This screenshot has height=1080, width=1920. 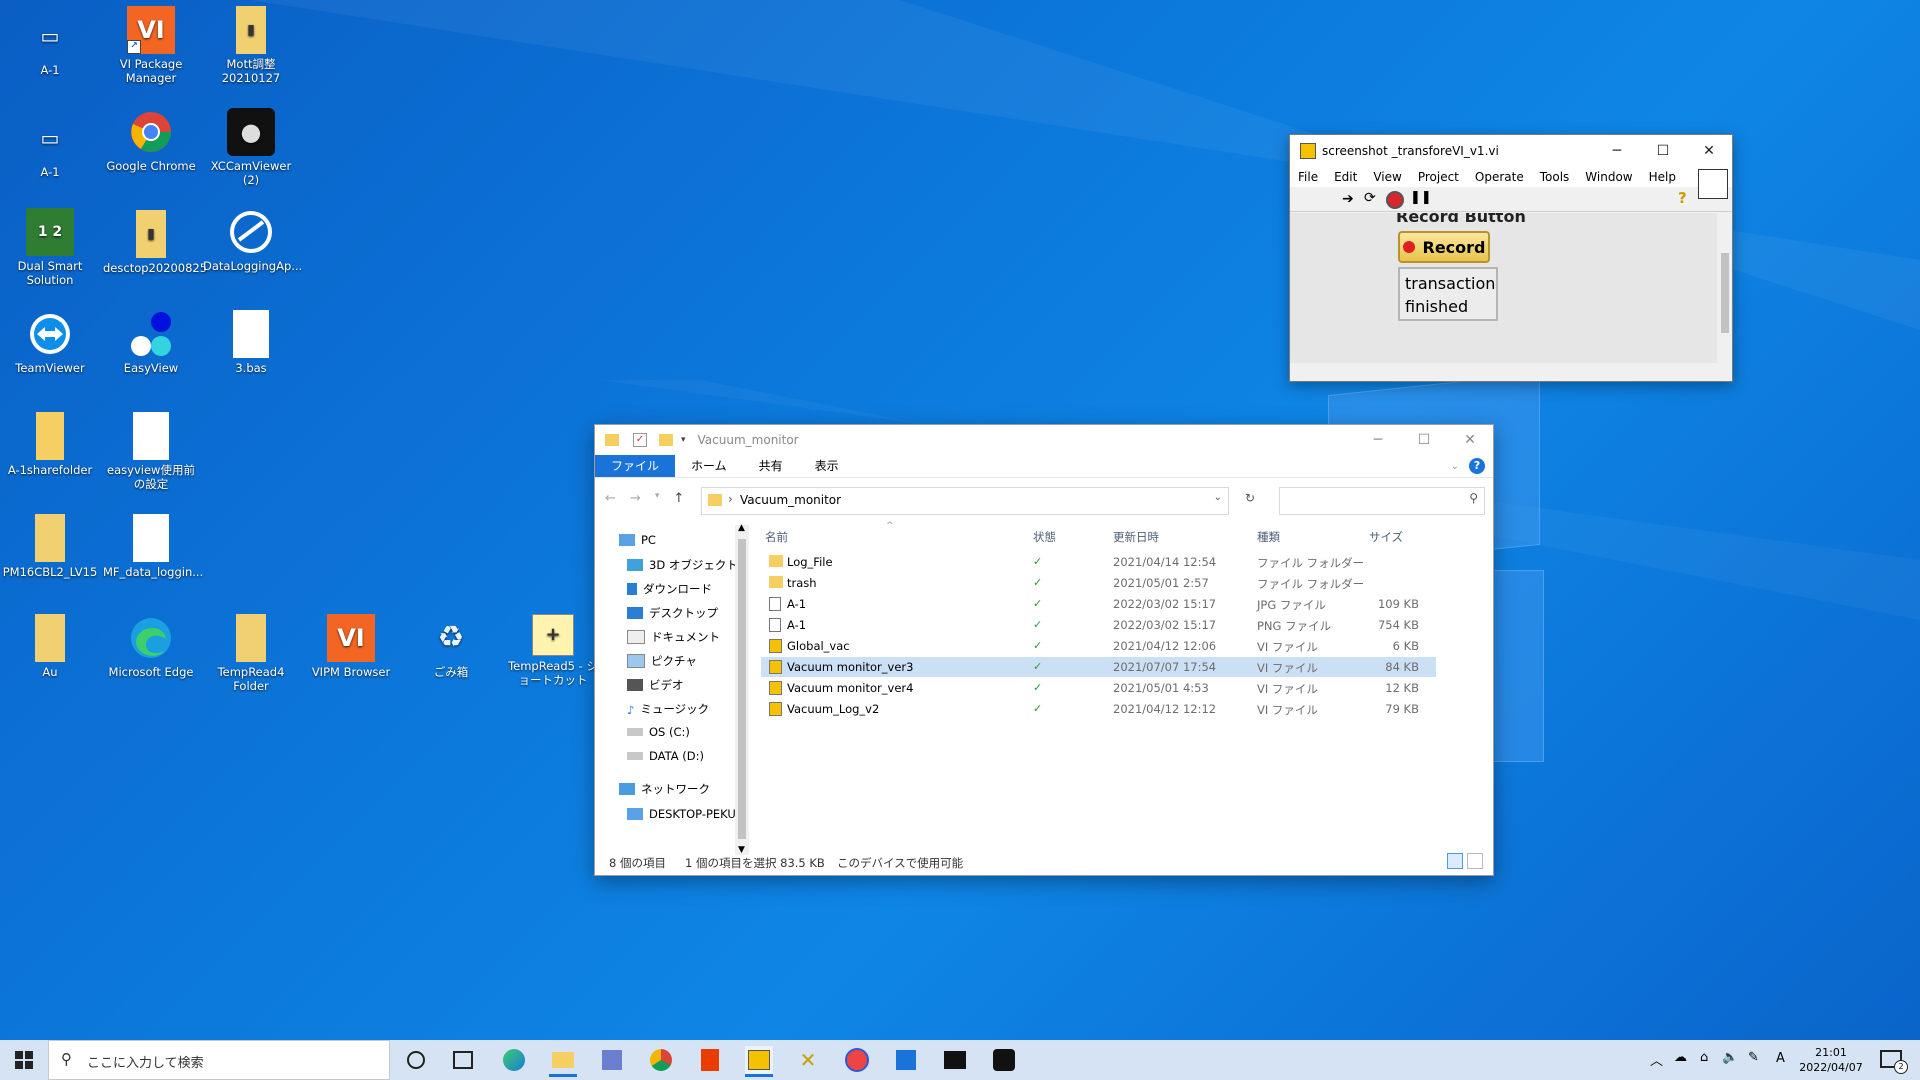 I want to click on nav-item-music: ♪ ミュージック, so click(x=668, y=709).